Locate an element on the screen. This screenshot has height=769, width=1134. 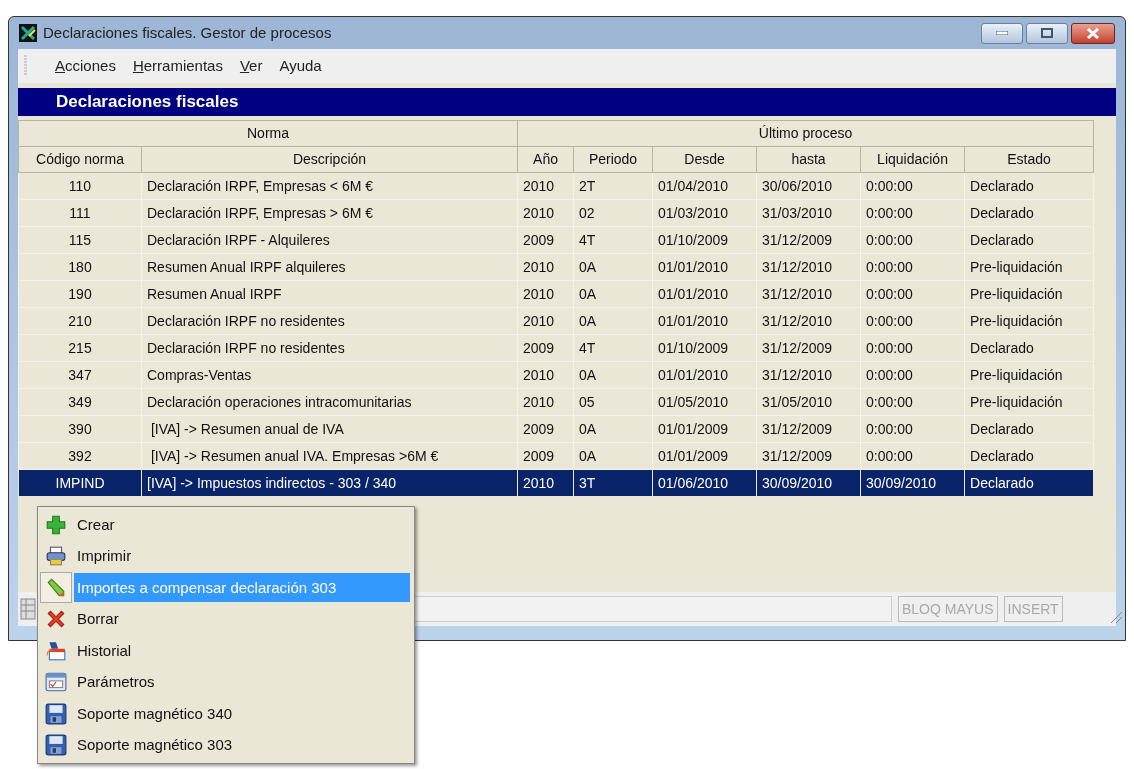
column-group-header: Último proceso is located at coordinates (805, 133).